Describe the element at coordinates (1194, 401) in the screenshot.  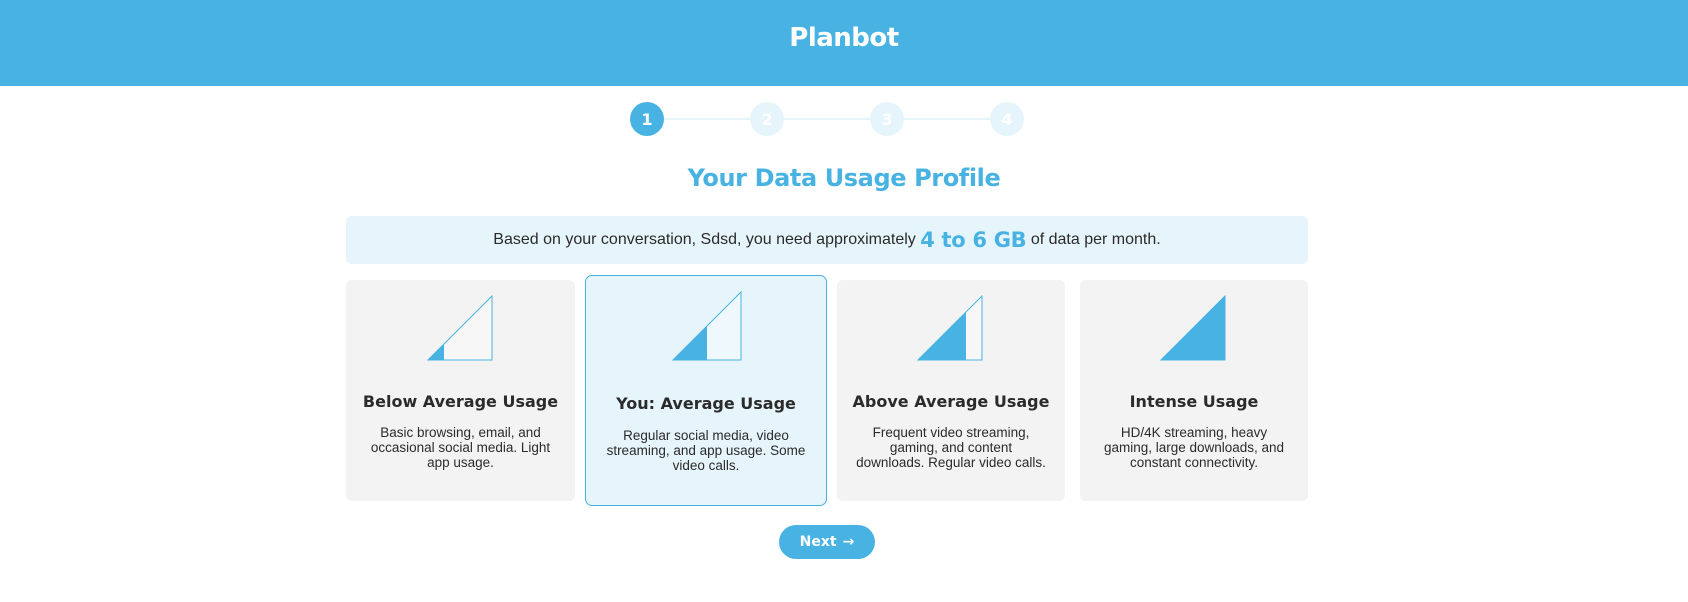
I see `card-title: Intense Usage` at that location.